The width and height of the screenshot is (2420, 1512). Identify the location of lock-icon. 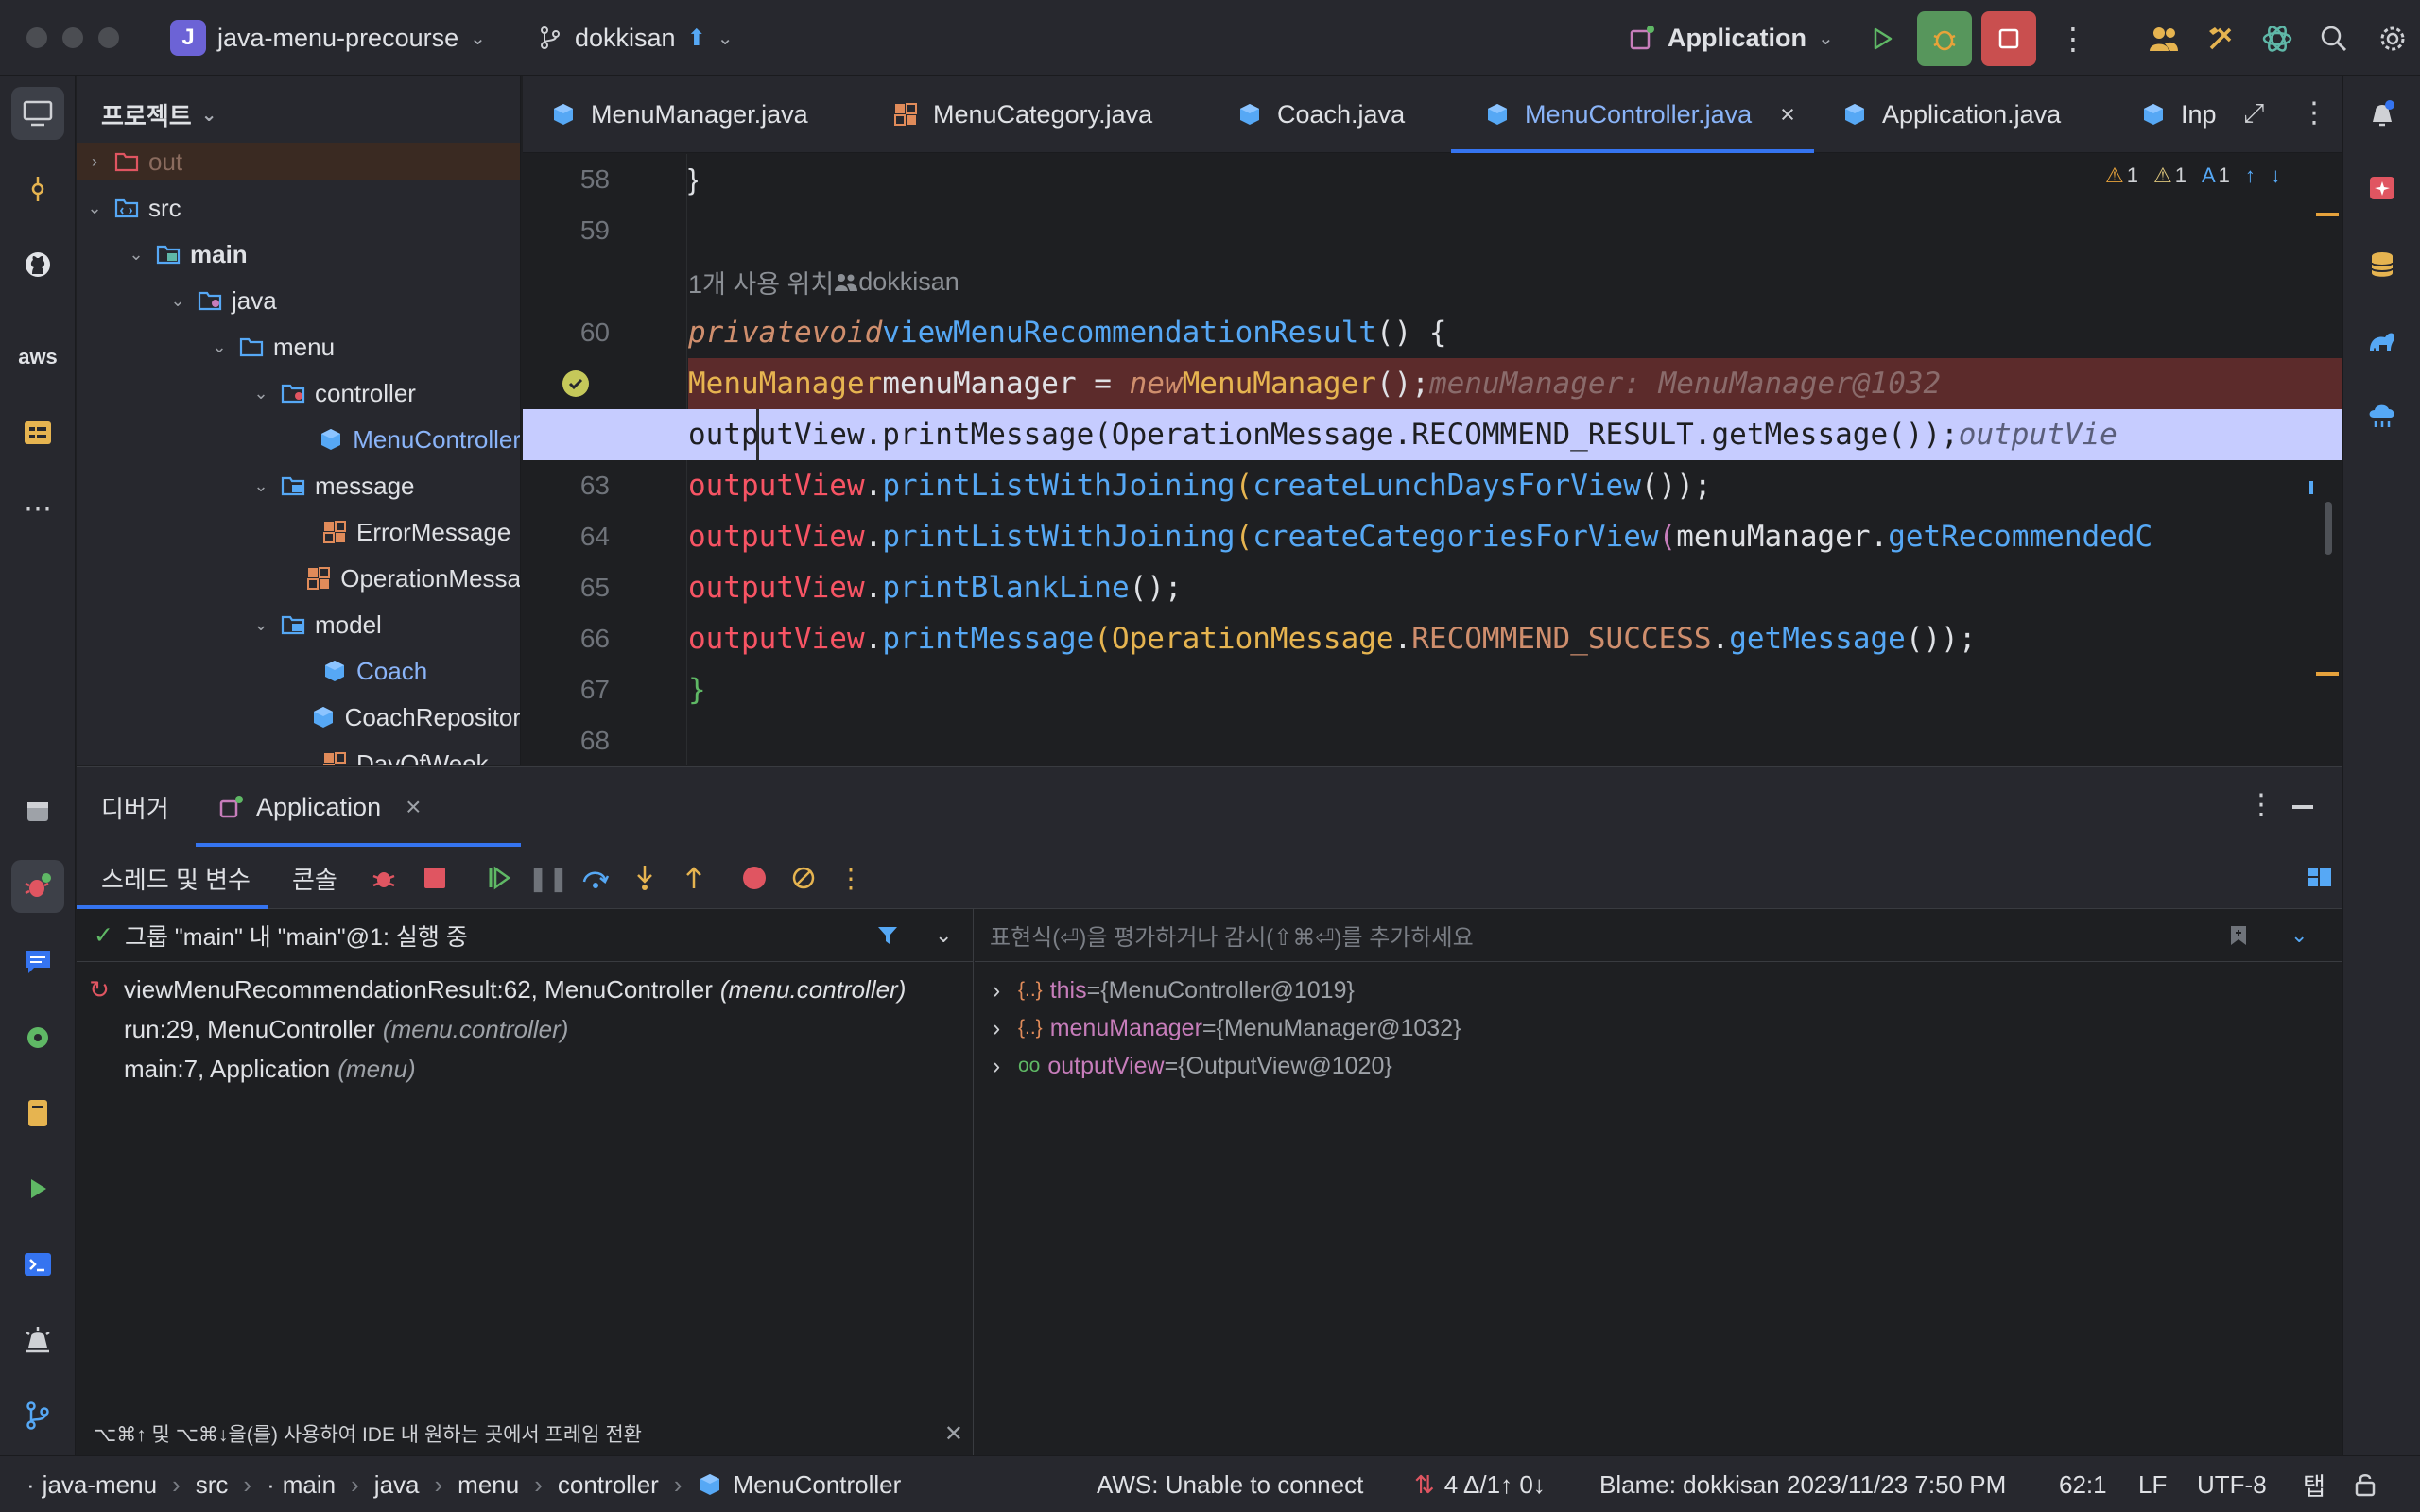
(2366, 1484).